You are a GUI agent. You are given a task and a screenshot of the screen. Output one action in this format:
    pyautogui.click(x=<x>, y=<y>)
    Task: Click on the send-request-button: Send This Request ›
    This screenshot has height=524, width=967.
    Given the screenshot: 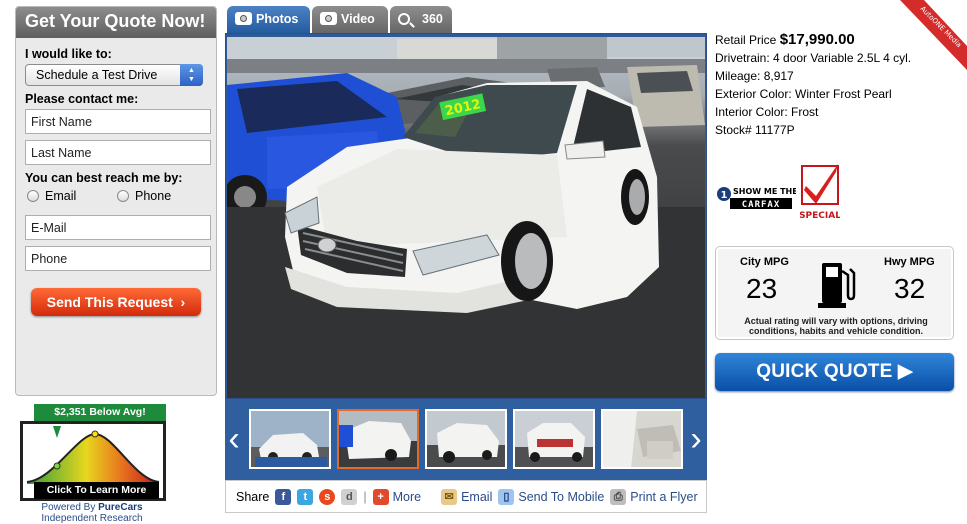 What is the action you would take?
    pyautogui.click(x=116, y=302)
    